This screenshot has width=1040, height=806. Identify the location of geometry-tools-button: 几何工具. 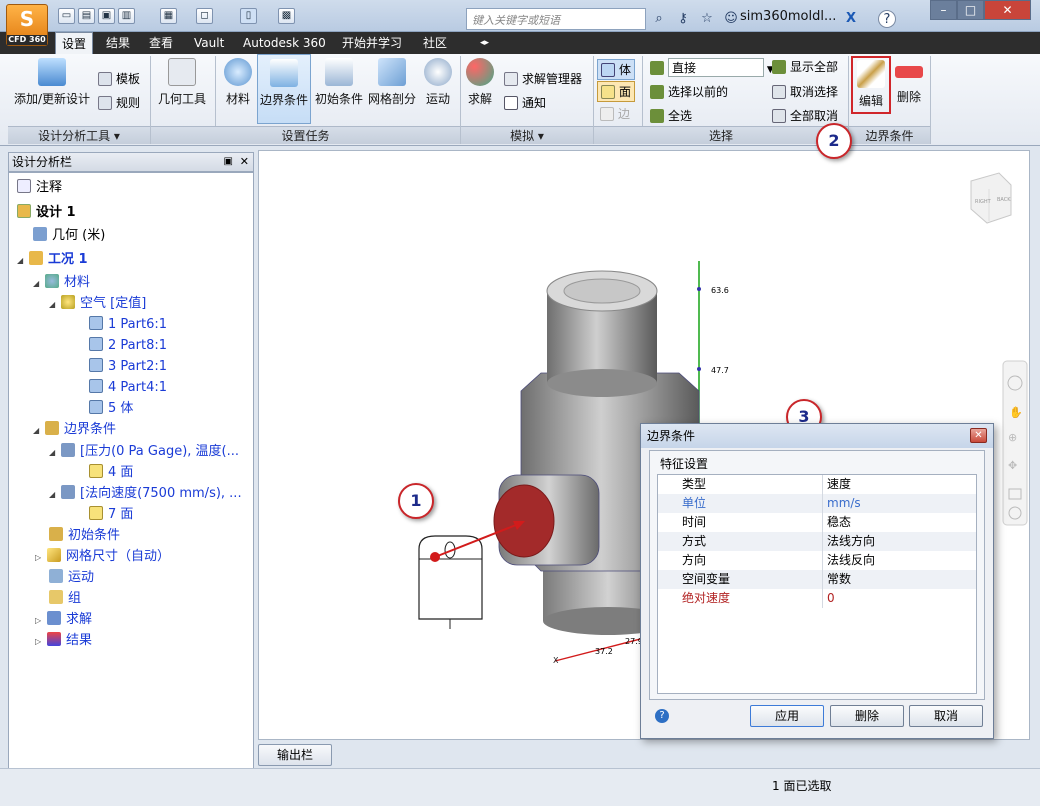
(182, 82).